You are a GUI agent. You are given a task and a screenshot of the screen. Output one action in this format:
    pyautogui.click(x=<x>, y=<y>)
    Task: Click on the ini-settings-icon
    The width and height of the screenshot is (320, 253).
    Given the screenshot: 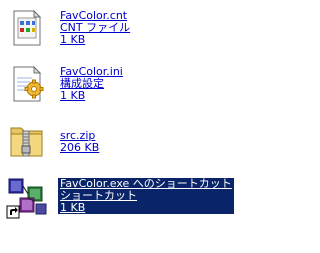 What is the action you would take?
    pyautogui.click(x=26, y=84)
    